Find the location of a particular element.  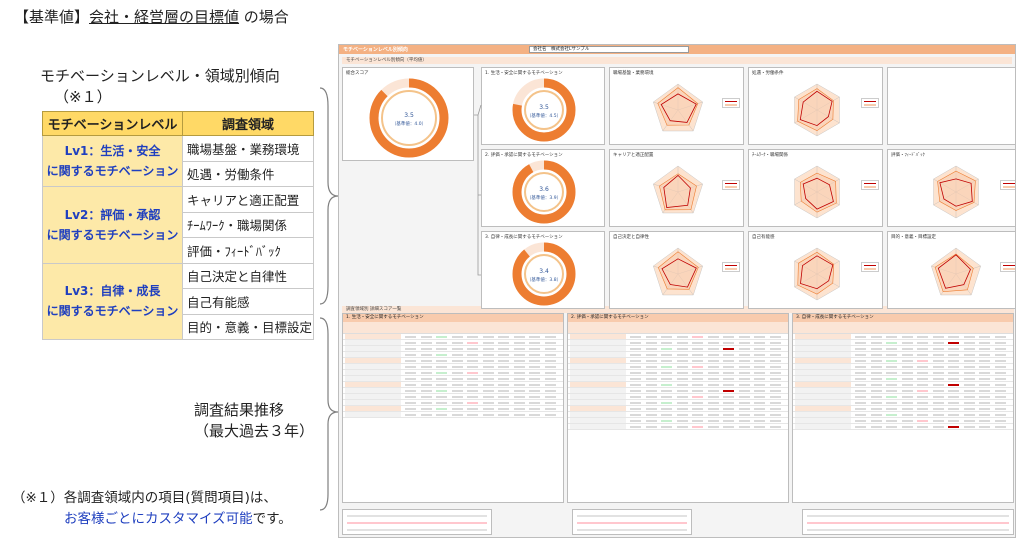

donut-score: 3.6 is located at coordinates (544, 189).